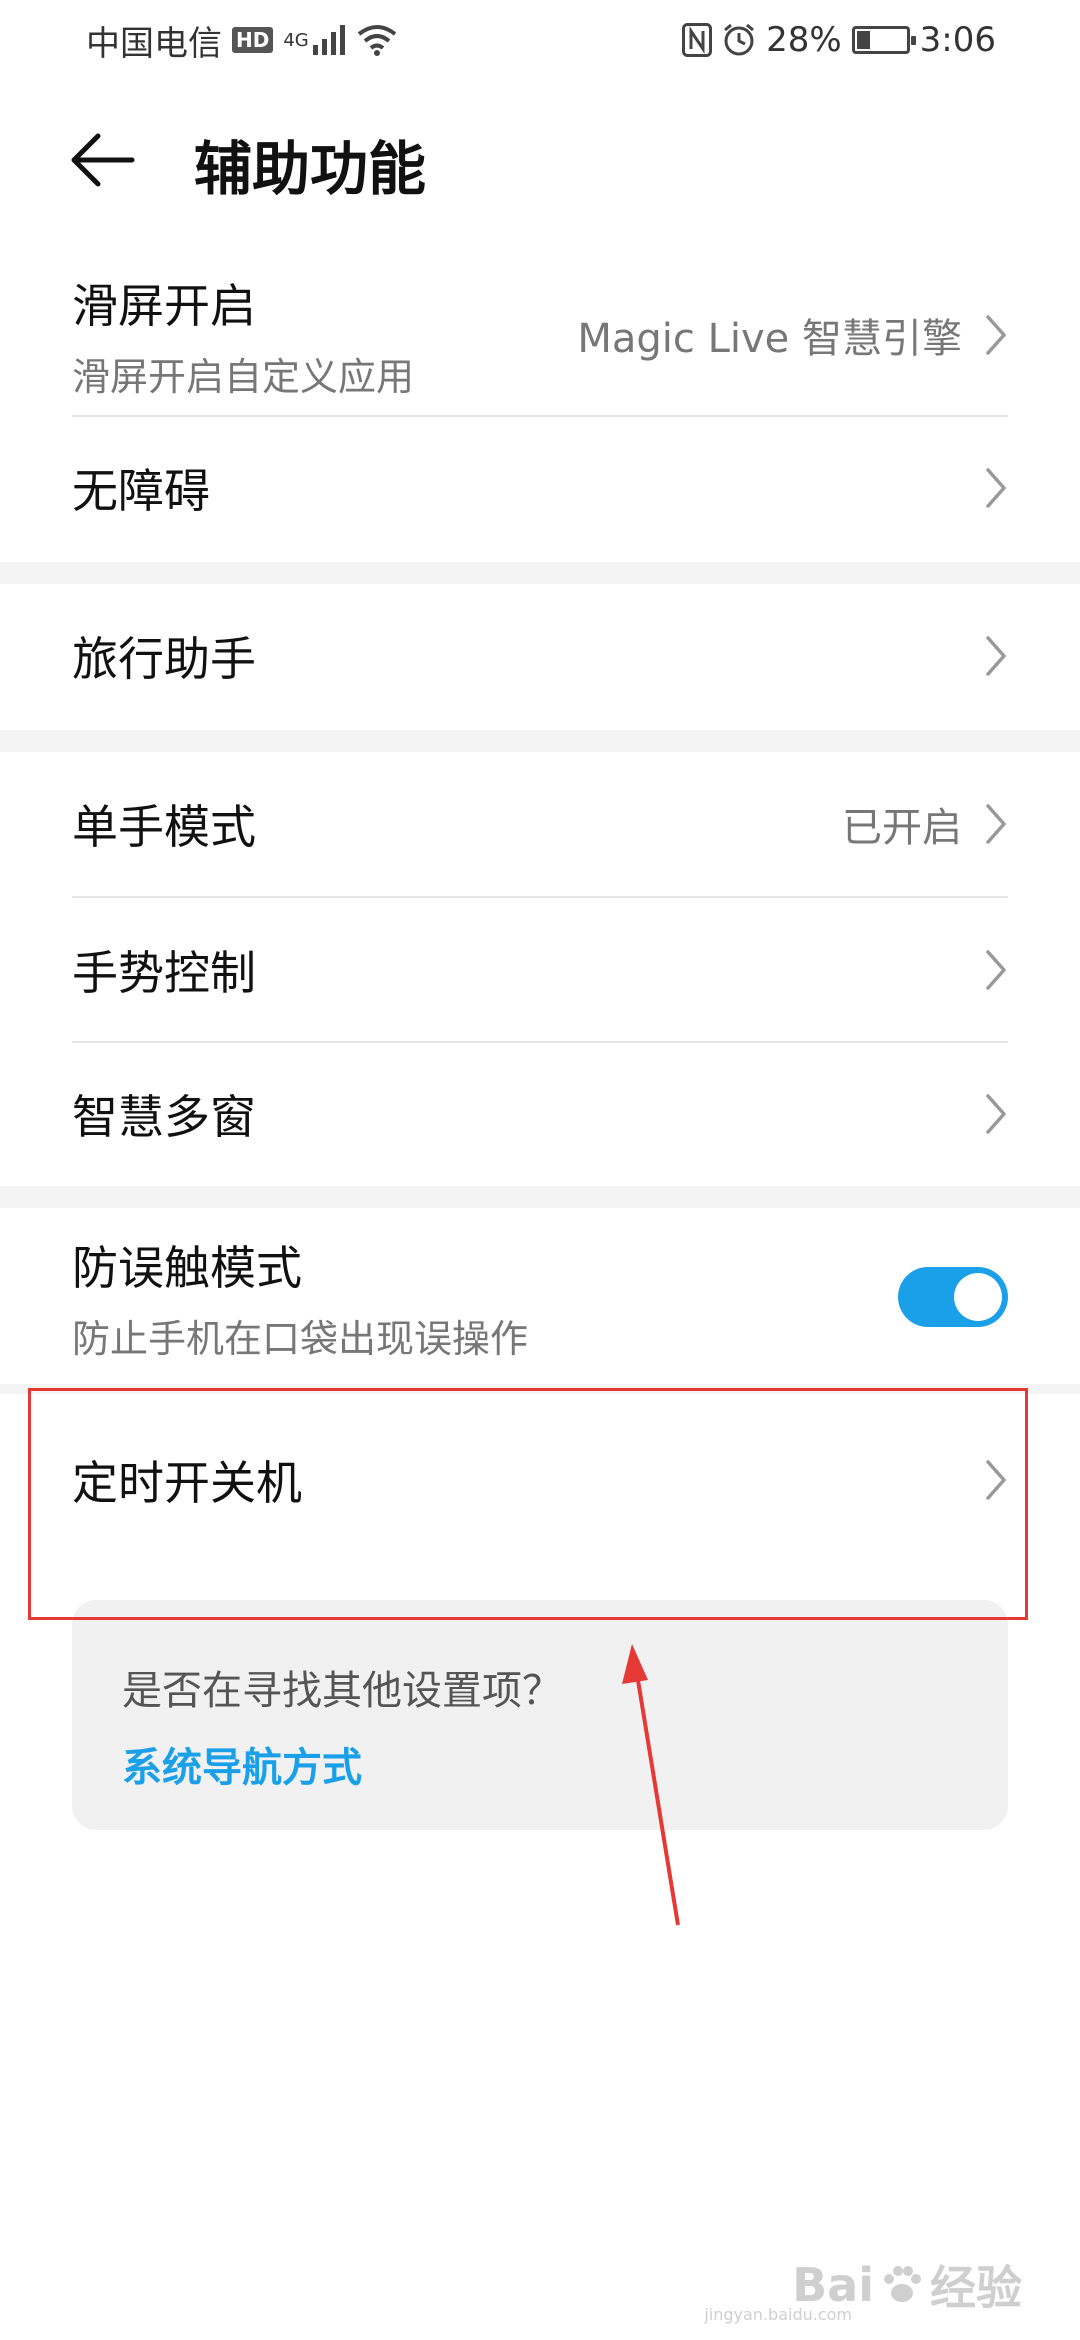 The image size is (1080, 2340). I want to click on suggestion-question: 是否在寻找其他设置项？, so click(342, 1691).